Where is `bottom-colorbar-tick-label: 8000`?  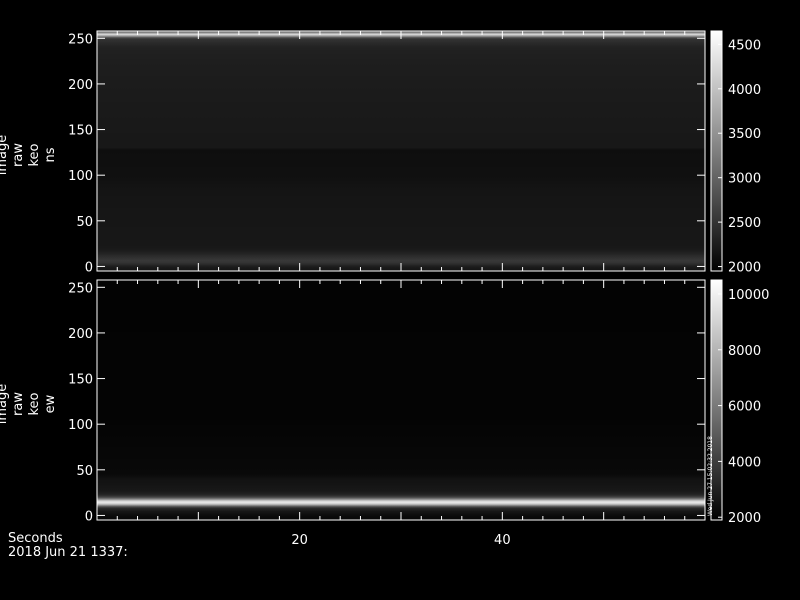
bottom-colorbar-tick-label: 8000 is located at coordinates (744, 351).